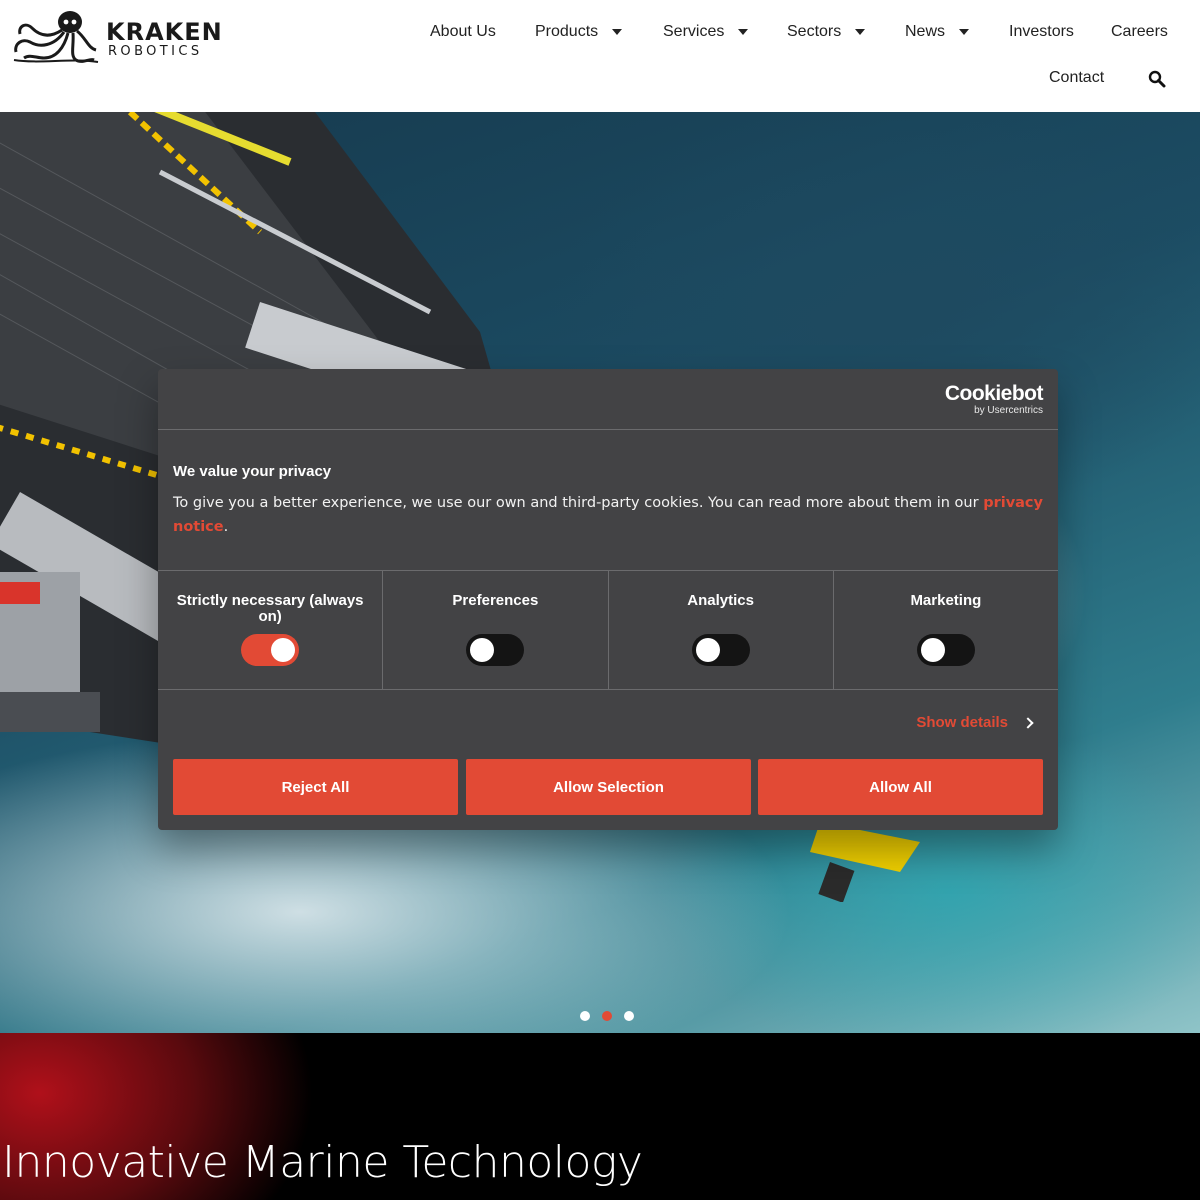 The height and width of the screenshot is (1200, 1200). What do you see at coordinates (608, 787) in the screenshot?
I see `allow-selection-button: Allow Selection` at bounding box center [608, 787].